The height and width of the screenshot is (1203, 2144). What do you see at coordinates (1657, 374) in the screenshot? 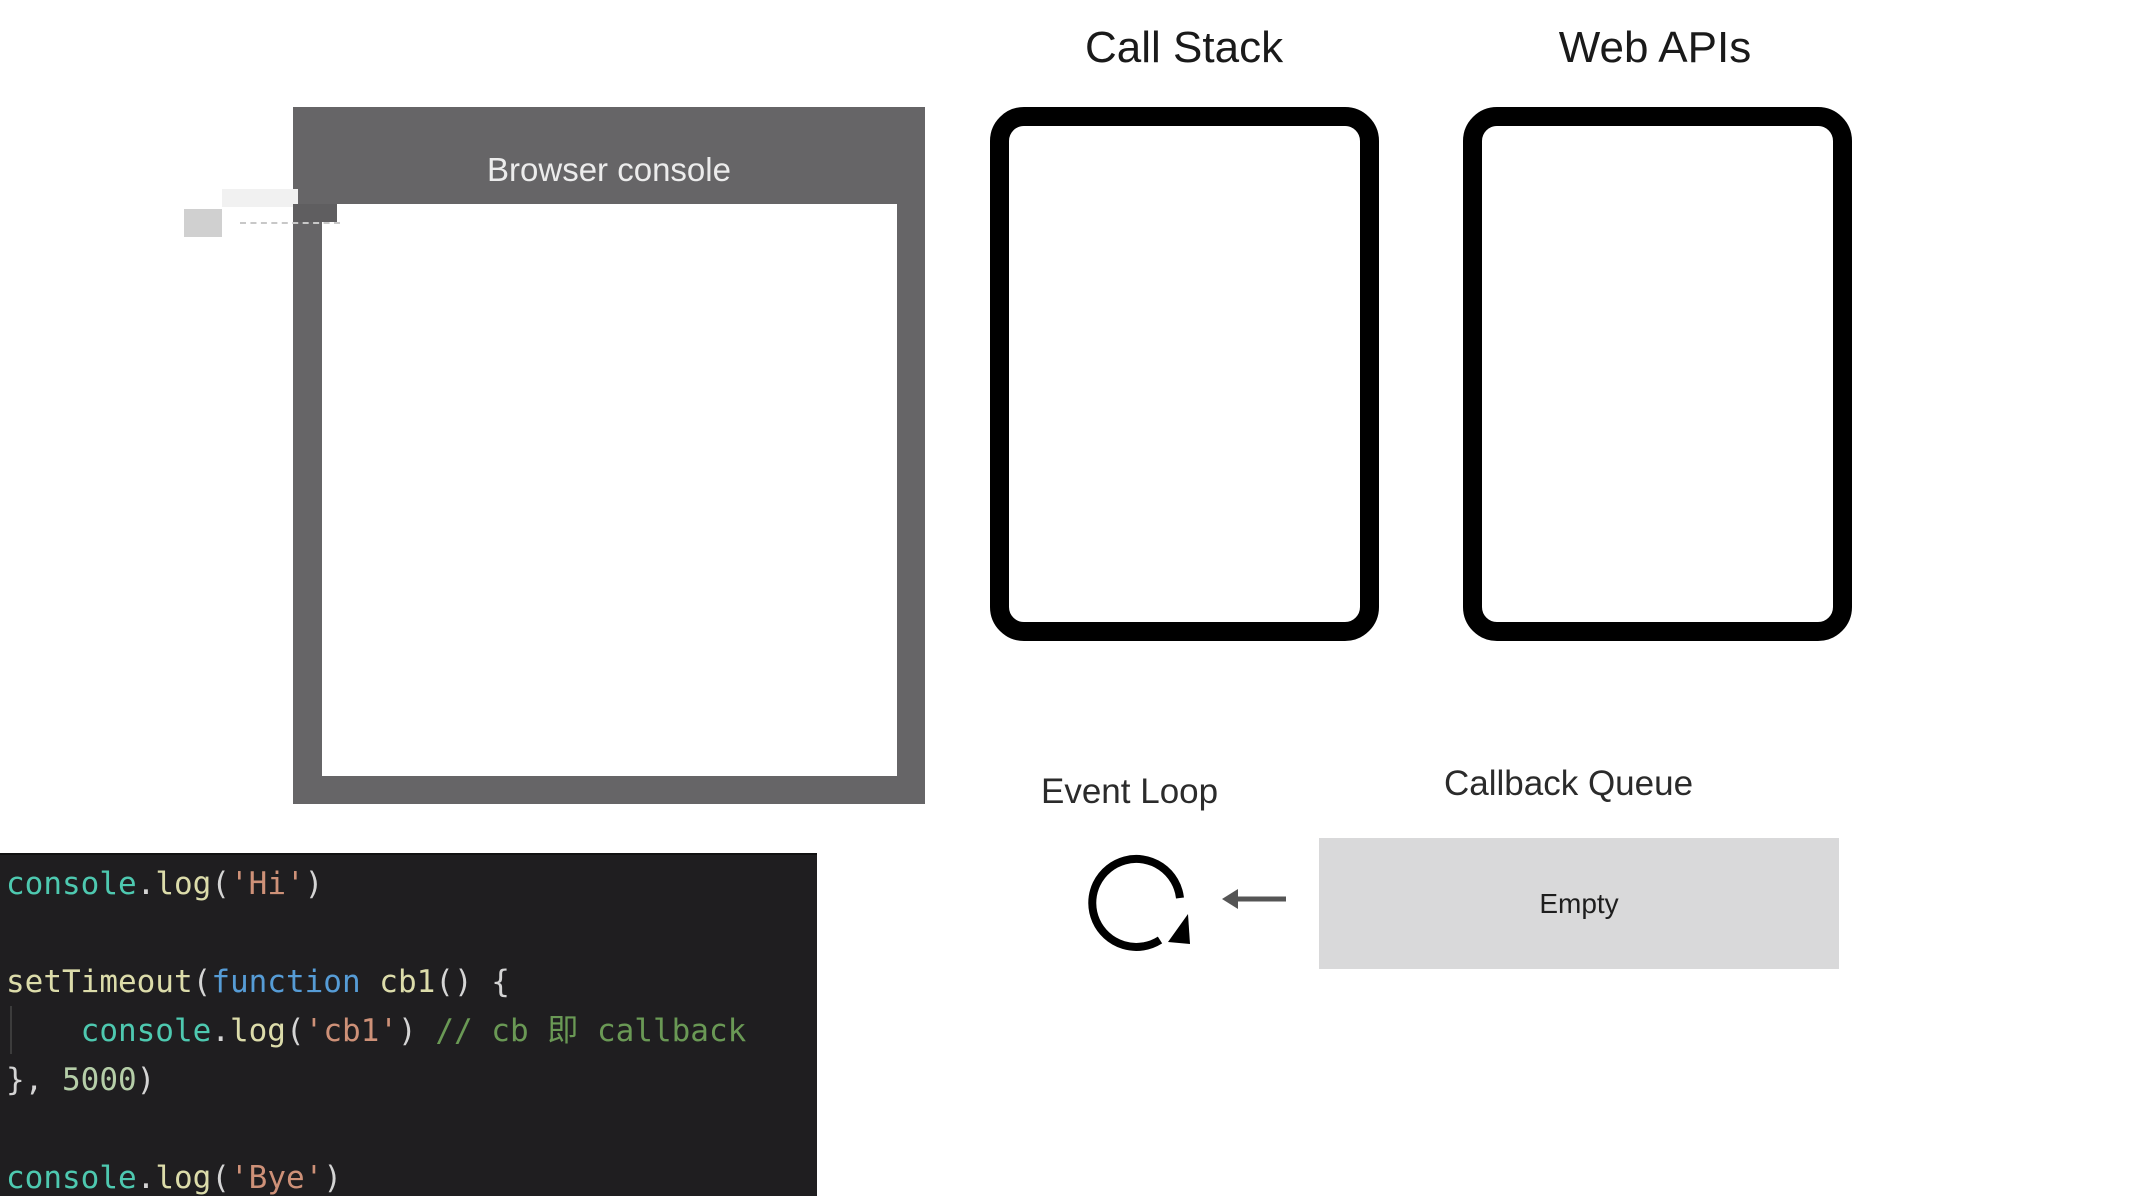
I see `web-apis-box` at bounding box center [1657, 374].